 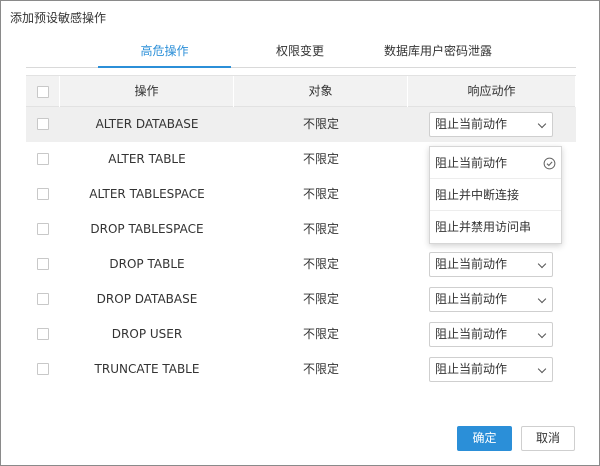 I want to click on operation-cell: DROP DATABASE, so click(x=147, y=299).